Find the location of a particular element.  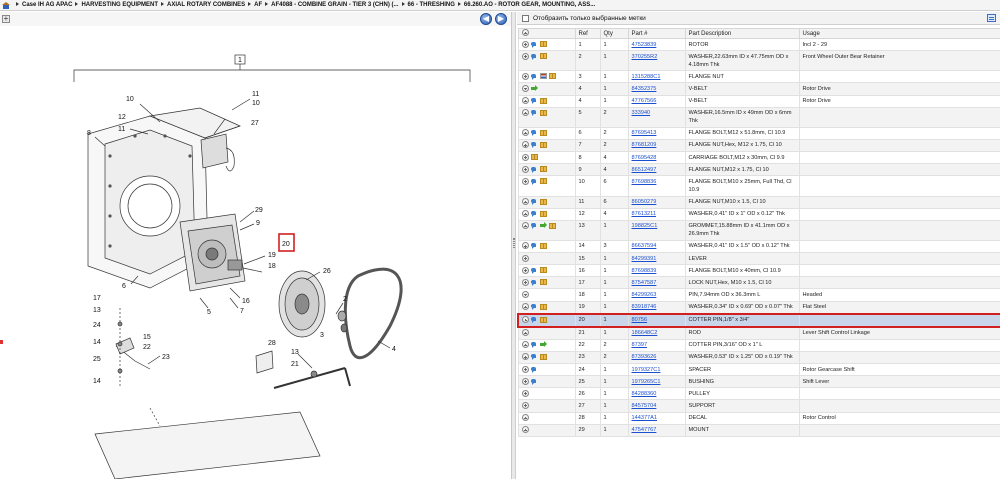

part-number-link: 84299263 is located at coordinates (644, 295).